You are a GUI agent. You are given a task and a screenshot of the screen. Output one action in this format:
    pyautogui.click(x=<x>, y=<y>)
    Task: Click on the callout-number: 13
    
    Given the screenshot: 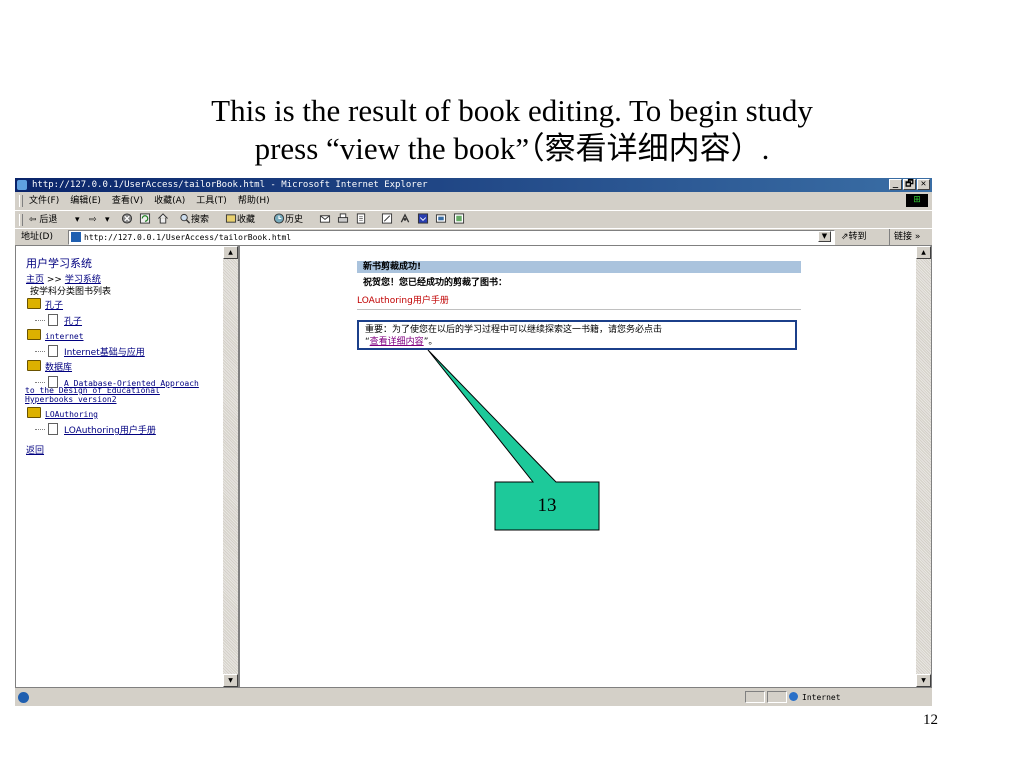 What is the action you would take?
    pyautogui.click(x=547, y=505)
    